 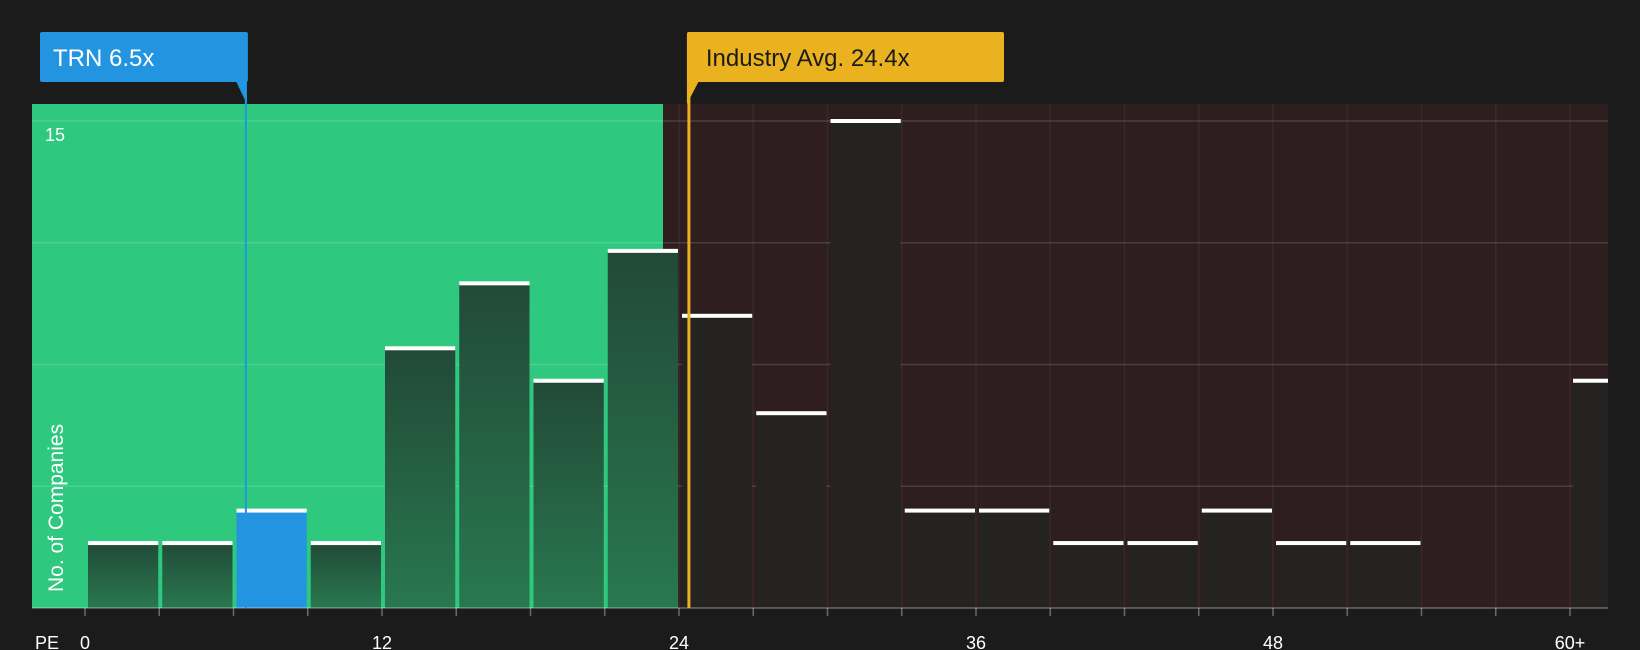 I want to click on x-tick-label-48: 48, so click(x=1273, y=641).